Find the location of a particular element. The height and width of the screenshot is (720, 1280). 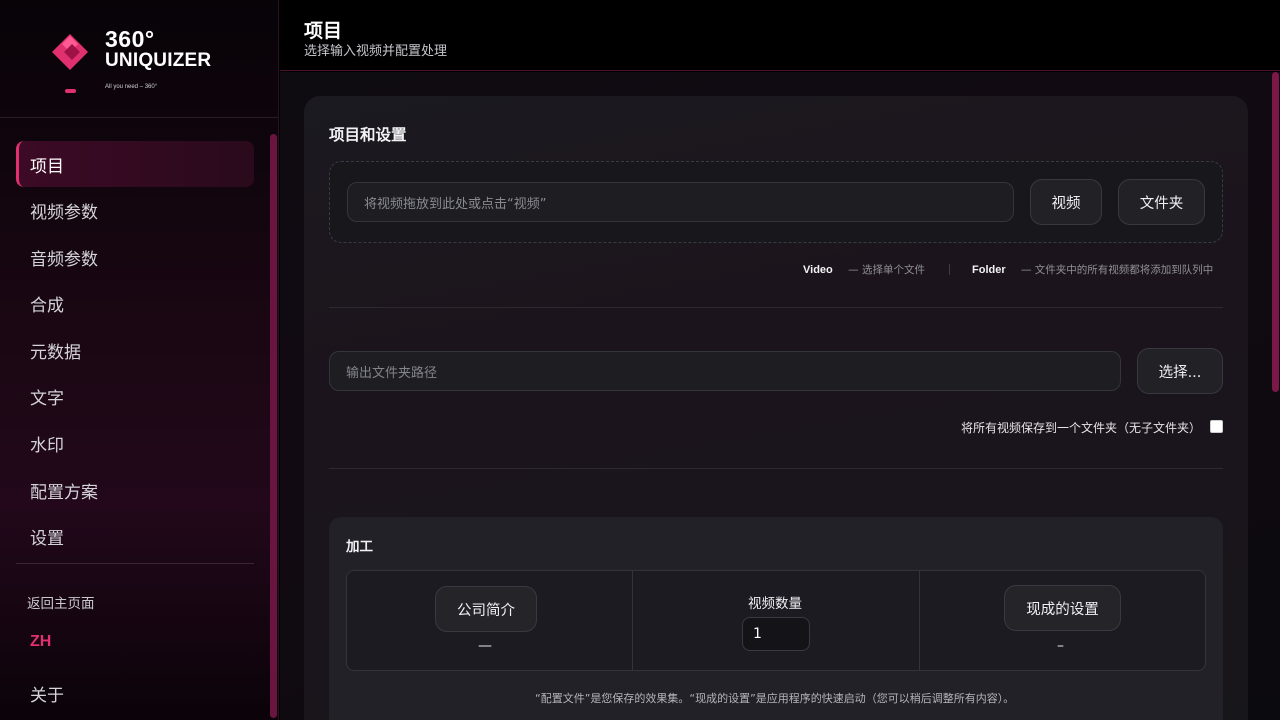

video-count-input: 1 is located at coordinates (776, 634).